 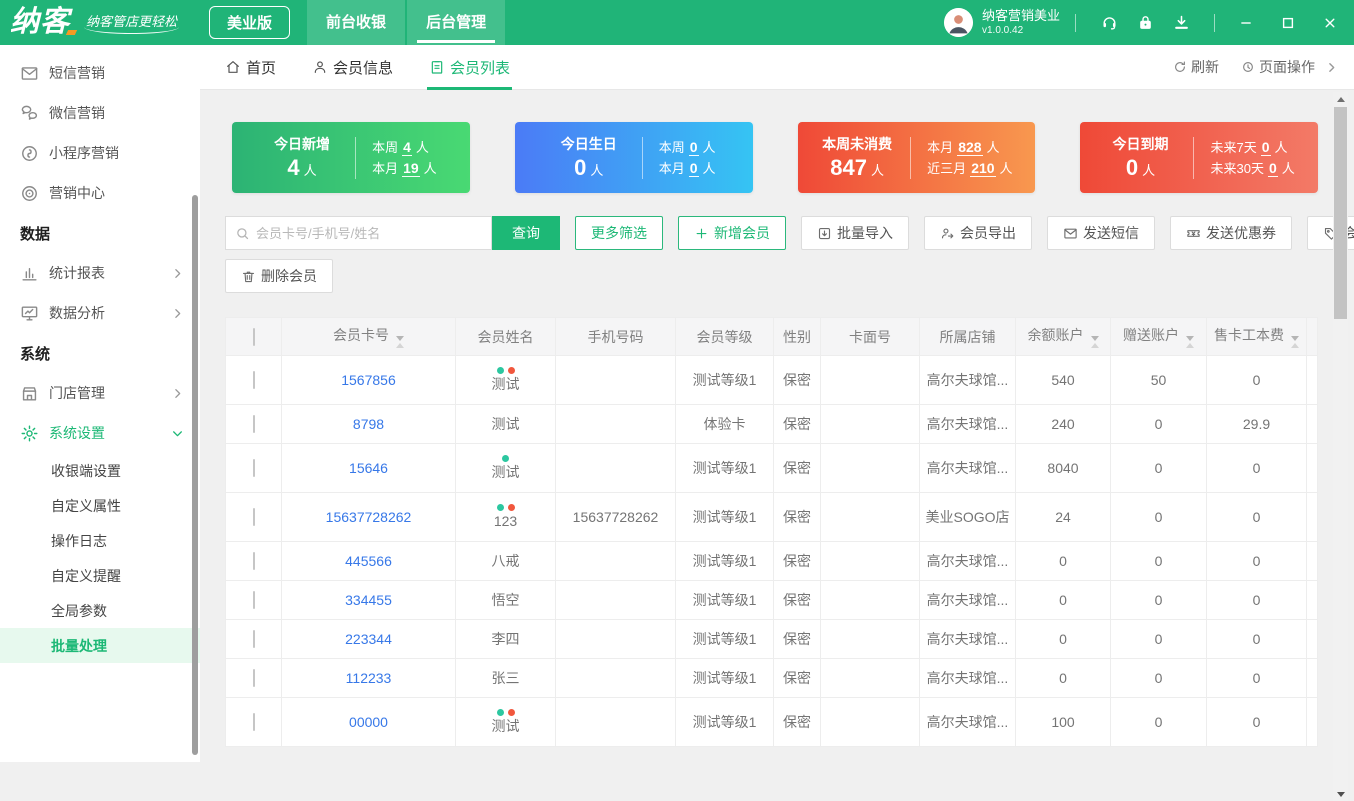 What do you see at coordinates (100, 113) in the screenshot?
I see `sidebar-item: 微信营销` at bounding box center [100, 113].